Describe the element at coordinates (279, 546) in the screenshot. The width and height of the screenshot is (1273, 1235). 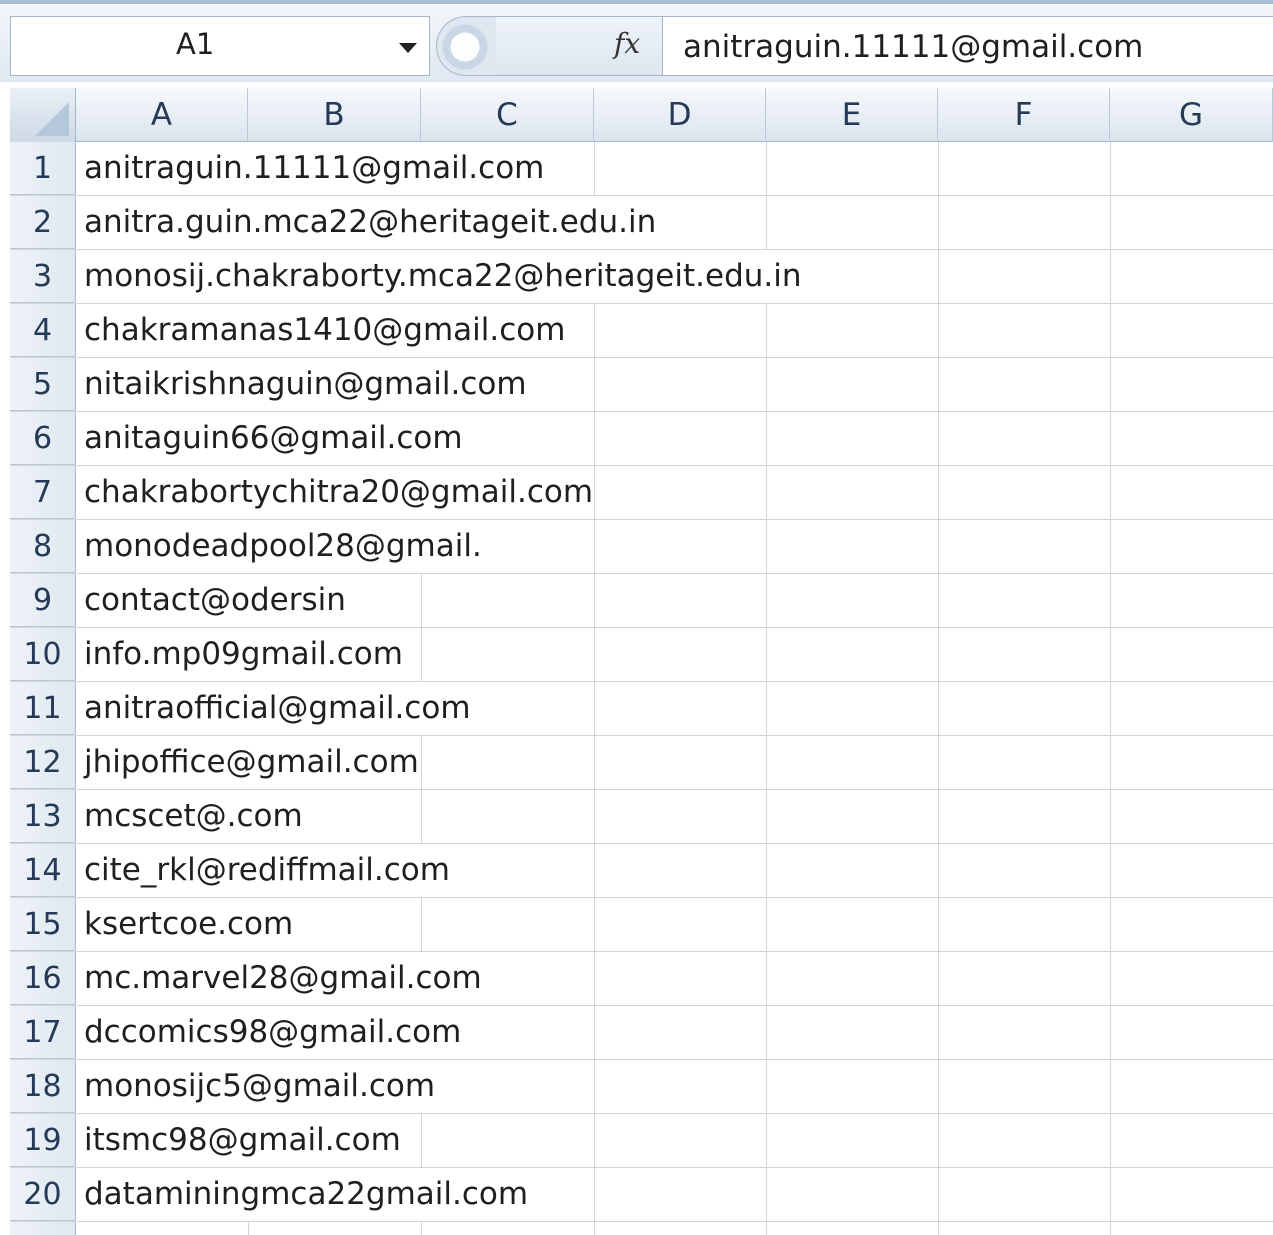
I see `cell-a8: monodeadpool28@gmail.` at that location.